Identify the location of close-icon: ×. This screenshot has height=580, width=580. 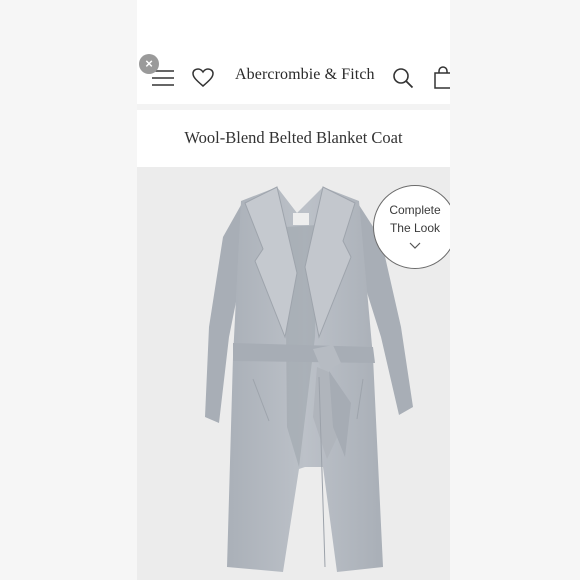
(149, 64).